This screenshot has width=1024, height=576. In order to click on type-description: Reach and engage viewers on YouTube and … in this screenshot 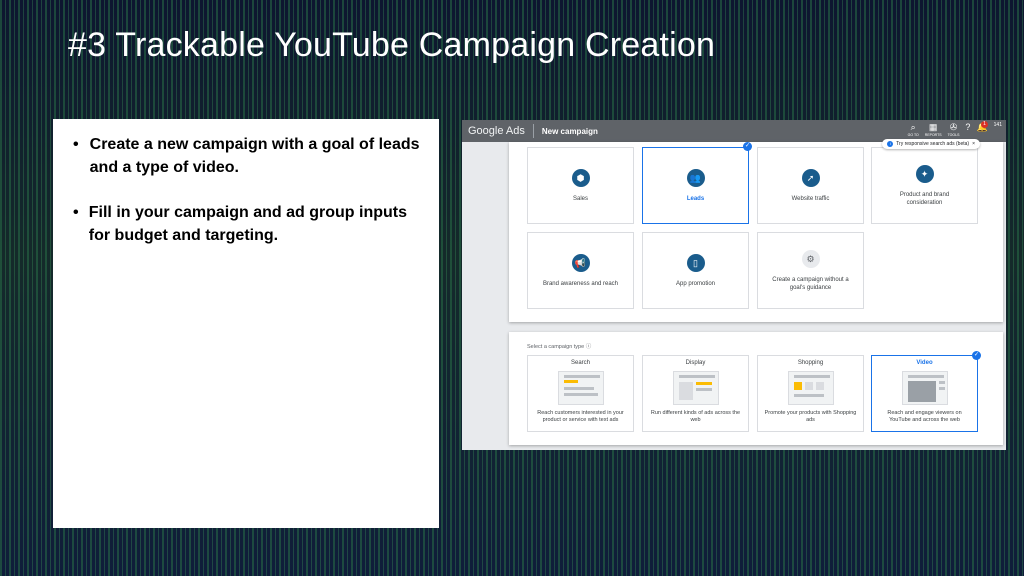, I will do `click(924, 416)`.